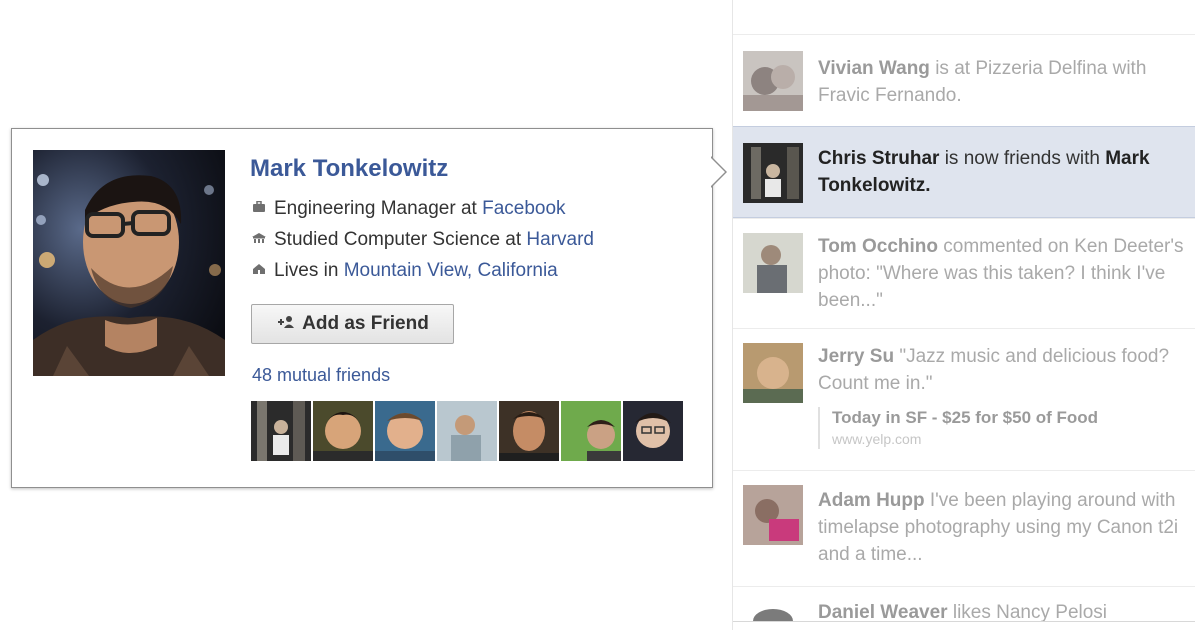 The height and width of the screenshot is (630, 1200). What do you see at coordinates (871, 500) in the screenshot?
I see `story-actor-name: Adam Hupp` at bounding box center [871, 500].